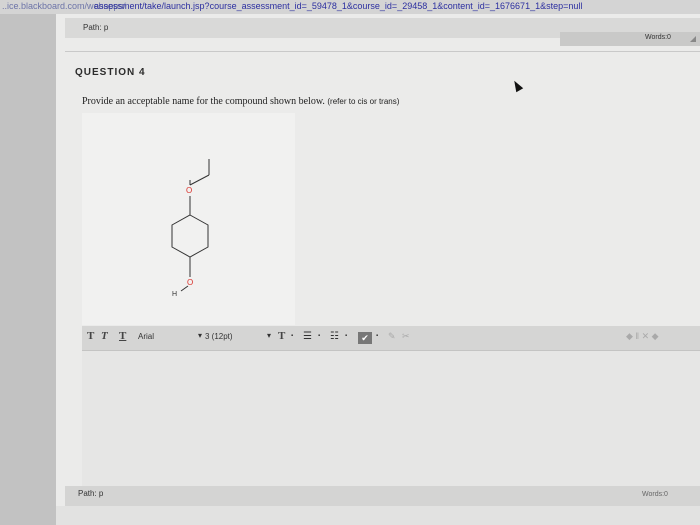 This screenshot has width=700, height=525. Describe the element at coordinates (189, 190) in the screenshot. I see `ether-oxygen-label: O` at that location.